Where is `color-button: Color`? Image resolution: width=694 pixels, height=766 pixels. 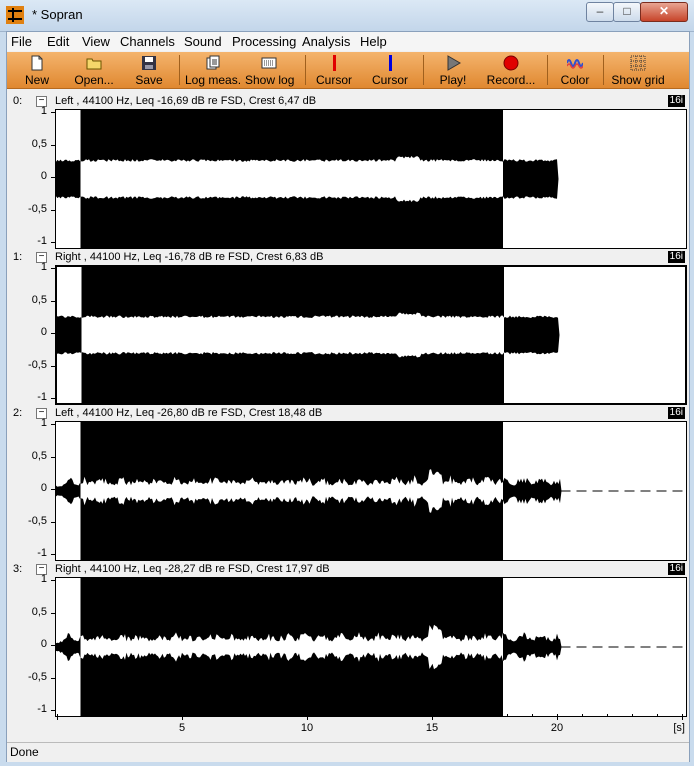 color-button: Color is located at coordinates (575, 70).